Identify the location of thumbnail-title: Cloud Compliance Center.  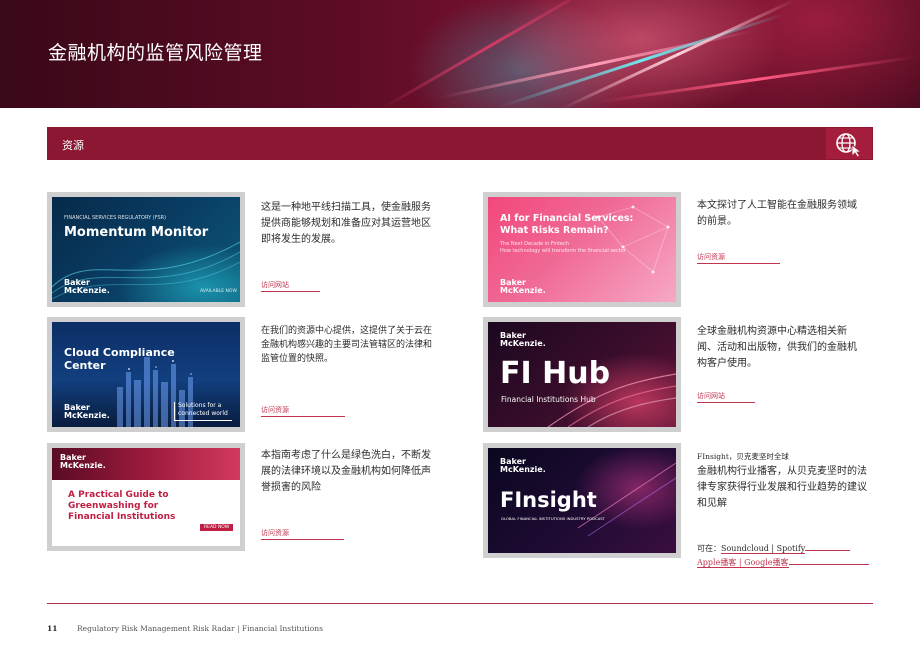
(119, 359).